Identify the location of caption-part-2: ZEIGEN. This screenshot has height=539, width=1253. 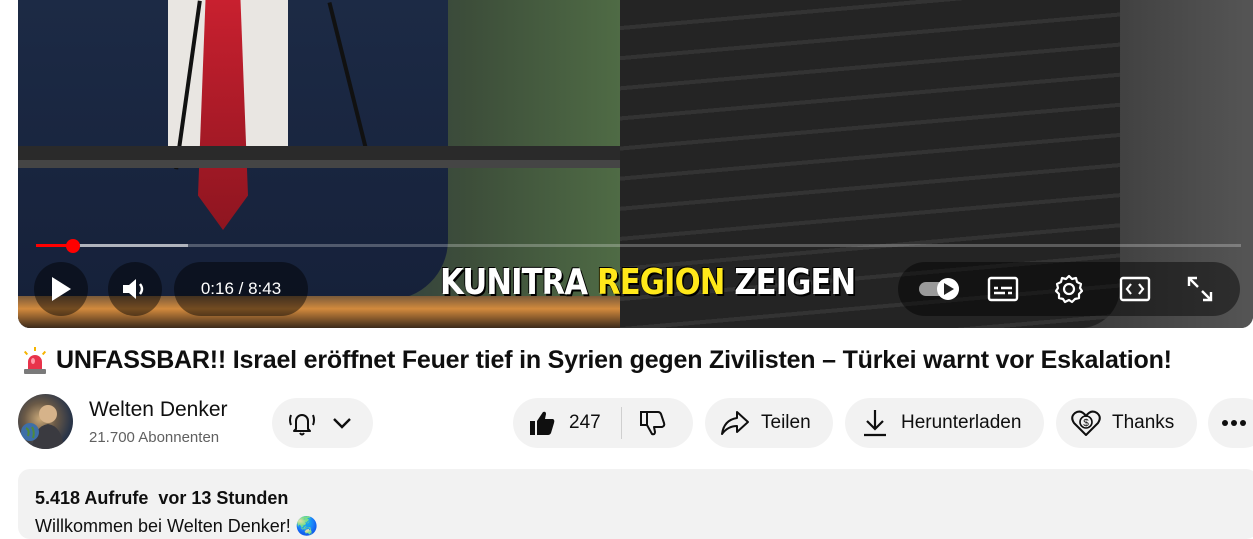
(790, 282).